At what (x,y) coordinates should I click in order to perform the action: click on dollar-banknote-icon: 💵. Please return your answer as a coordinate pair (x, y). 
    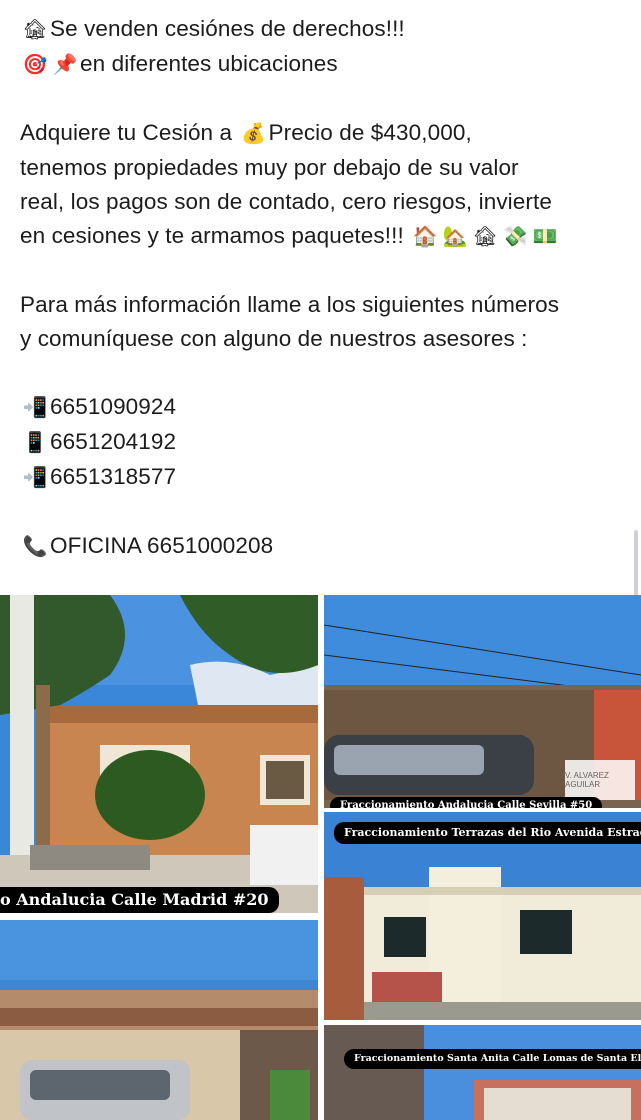
    Looking at the image, I should click on (545, 237).